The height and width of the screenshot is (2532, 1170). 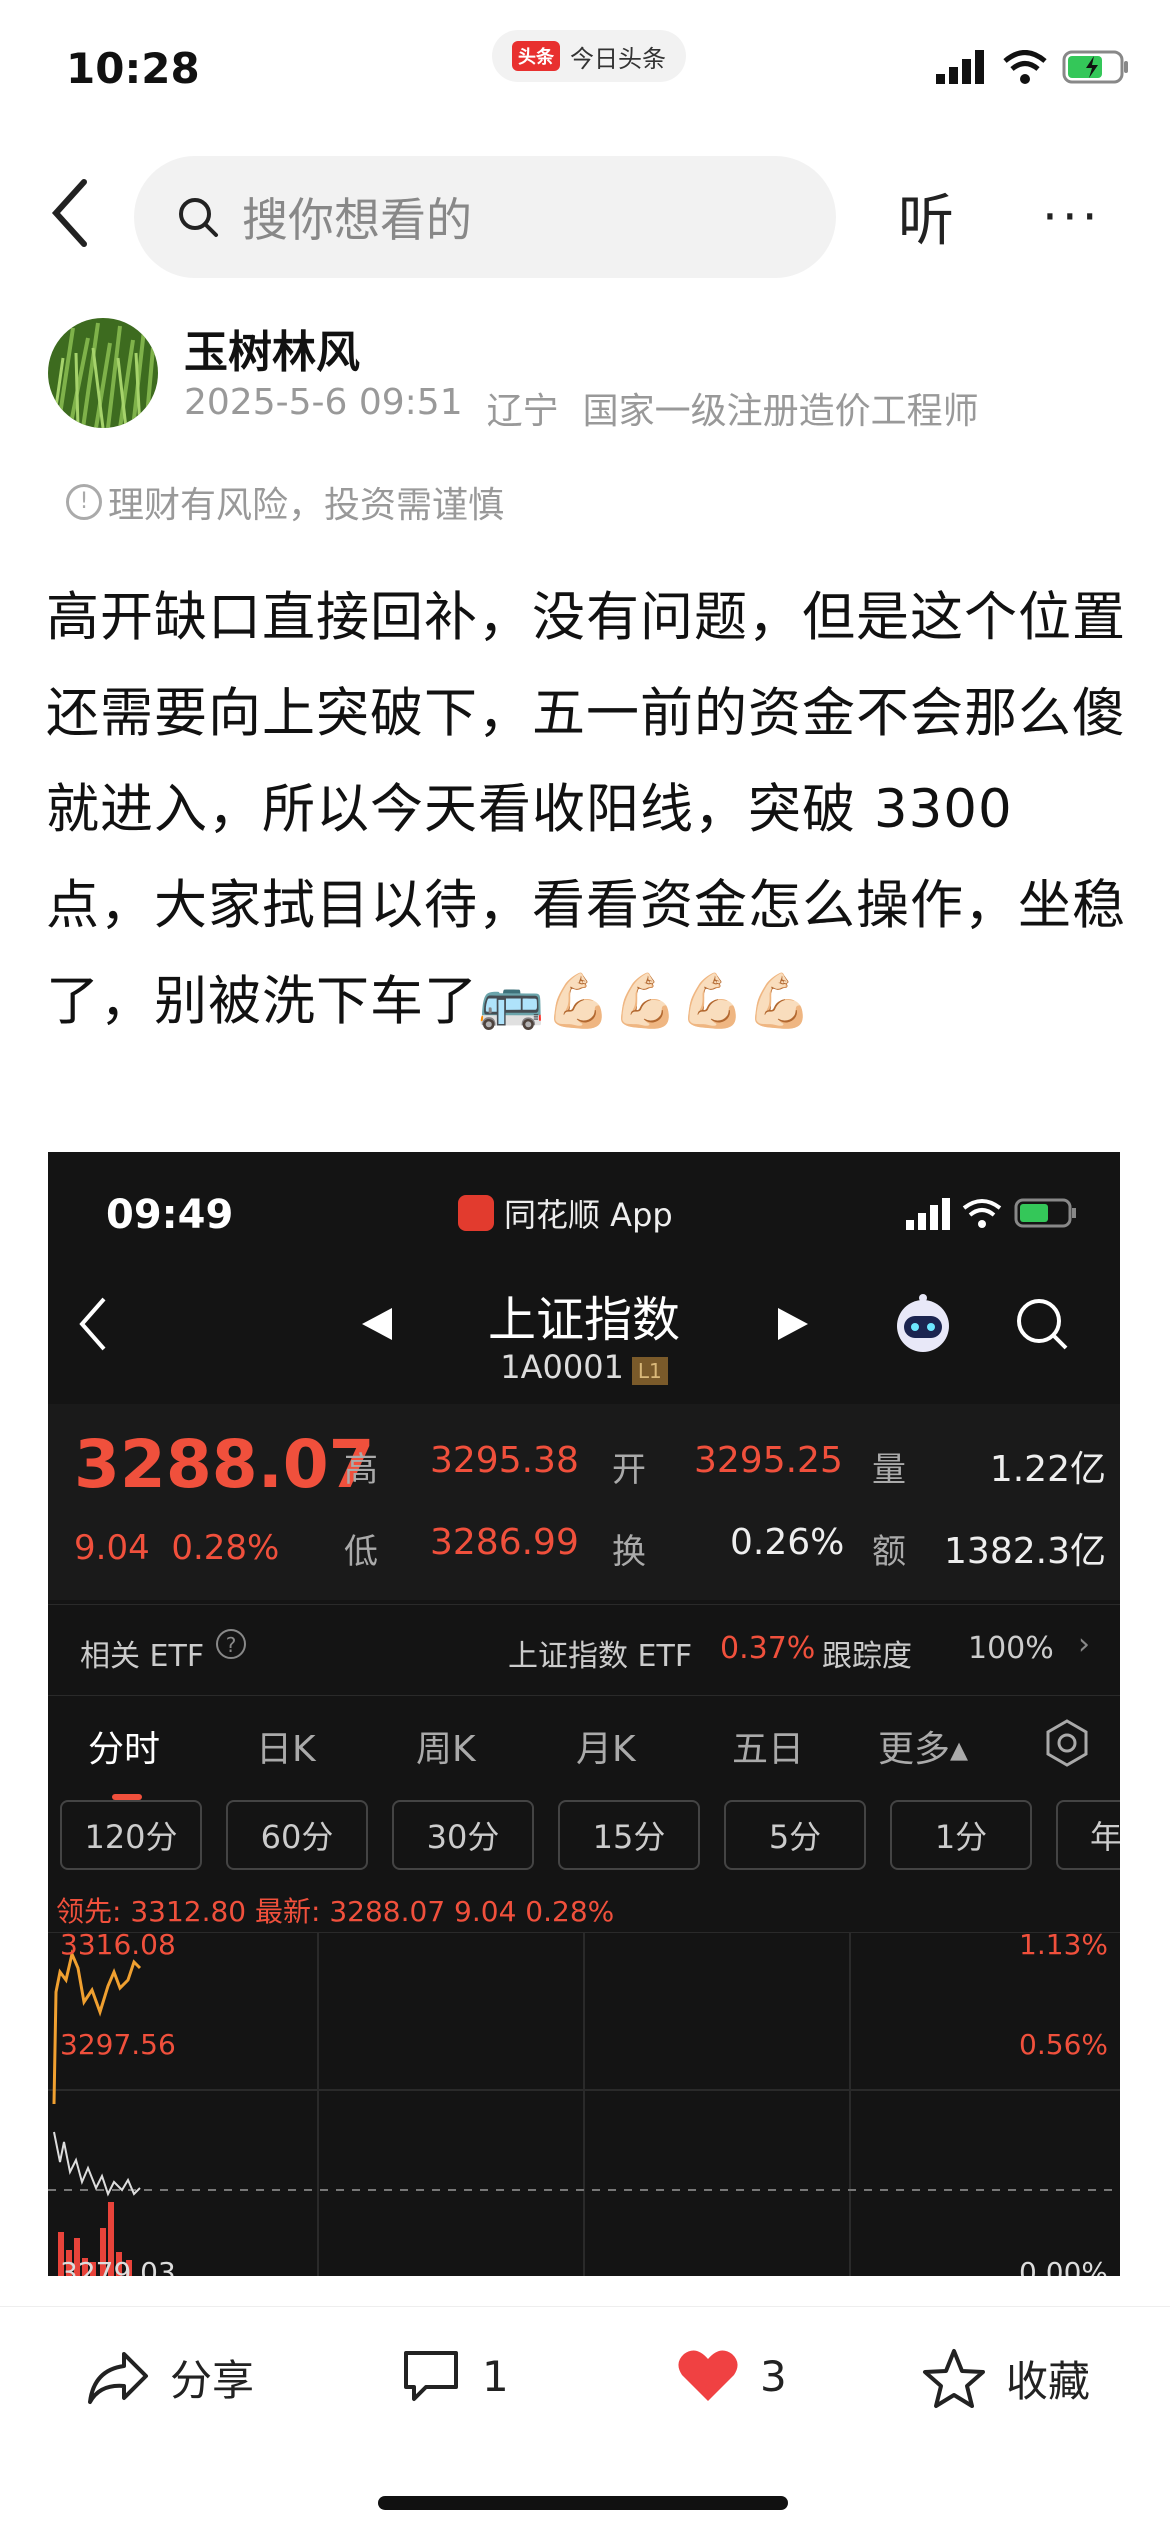 What do you see at coordinates (562, 1367) in the screenshot?
I see `index-code: 1A0001` at bounding box center [562, 1367].